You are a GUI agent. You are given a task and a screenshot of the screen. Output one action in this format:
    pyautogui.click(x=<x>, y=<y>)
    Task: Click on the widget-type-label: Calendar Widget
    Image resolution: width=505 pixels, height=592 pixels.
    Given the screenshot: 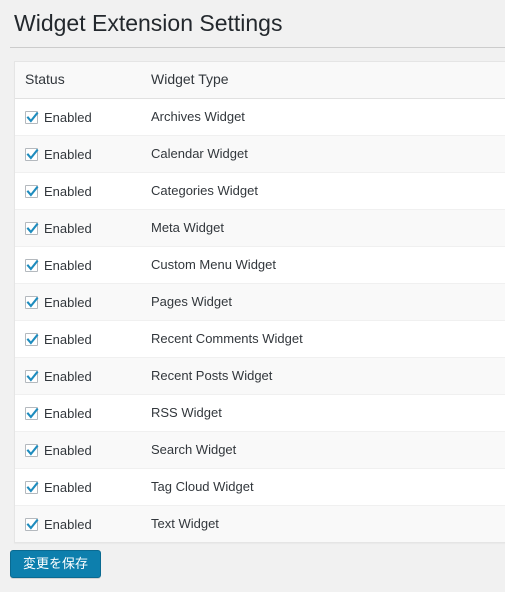 What is the action you would take?
    pyautogui.click(x=199, y=153)
    